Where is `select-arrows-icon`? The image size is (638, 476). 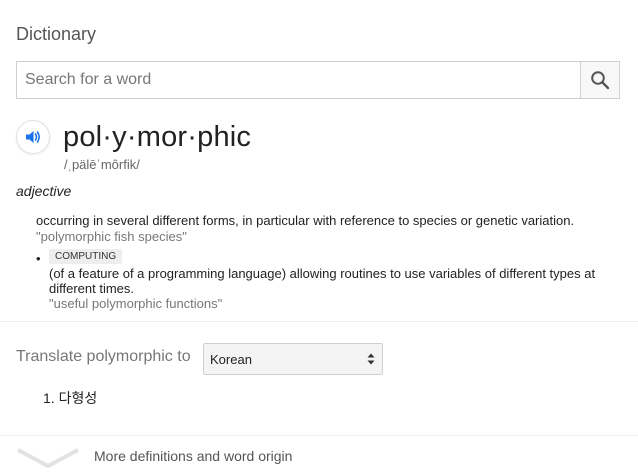
select-arrows-icon is located at coordinates (371, 359).